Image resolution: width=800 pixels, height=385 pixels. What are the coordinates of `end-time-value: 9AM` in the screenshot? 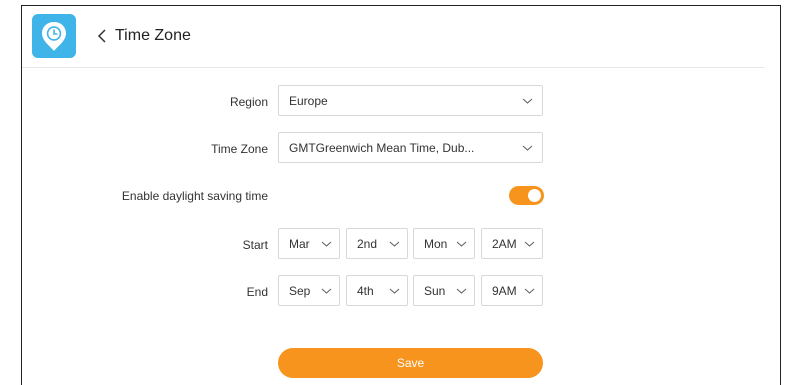 It's located at (504, 291).